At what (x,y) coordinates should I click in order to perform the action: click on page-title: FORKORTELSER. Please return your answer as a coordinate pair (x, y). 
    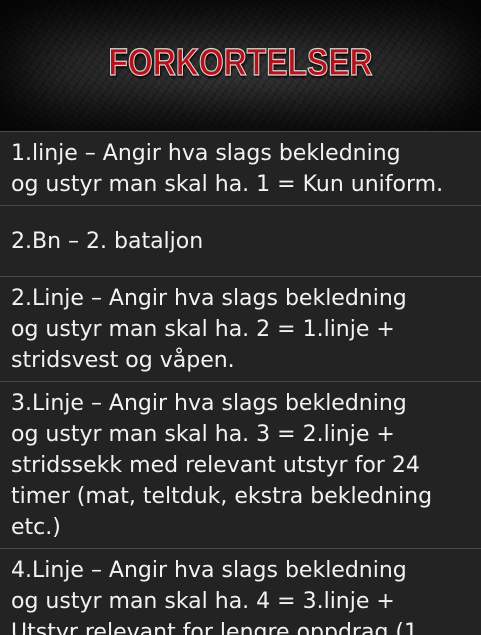
    Looking at the image, I should click on (240, 62).